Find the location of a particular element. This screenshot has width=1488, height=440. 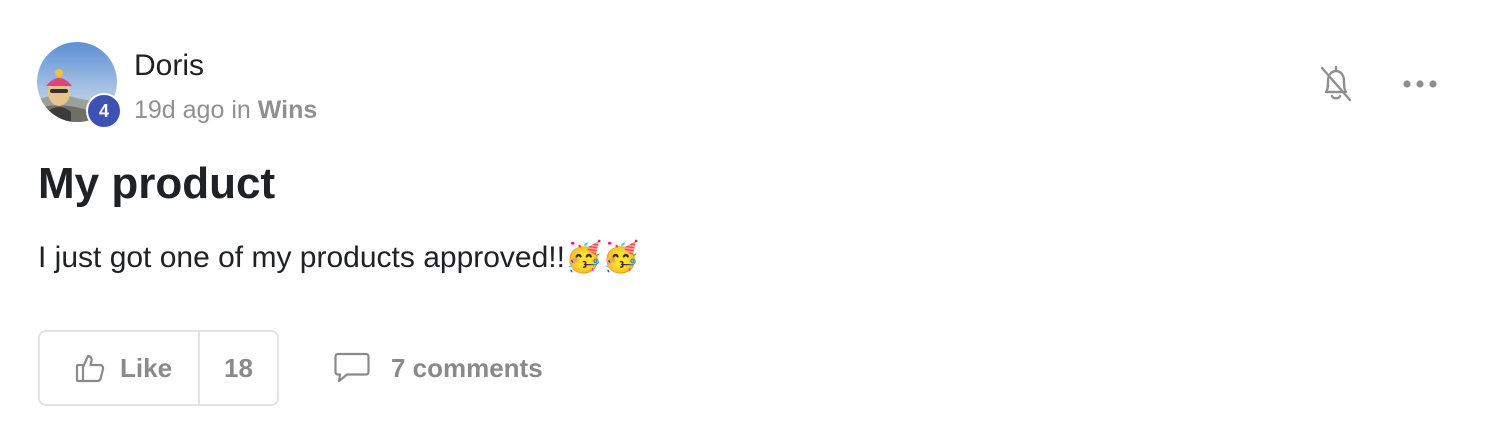

post-time: 19d ago is located at coordinates (179, 110).